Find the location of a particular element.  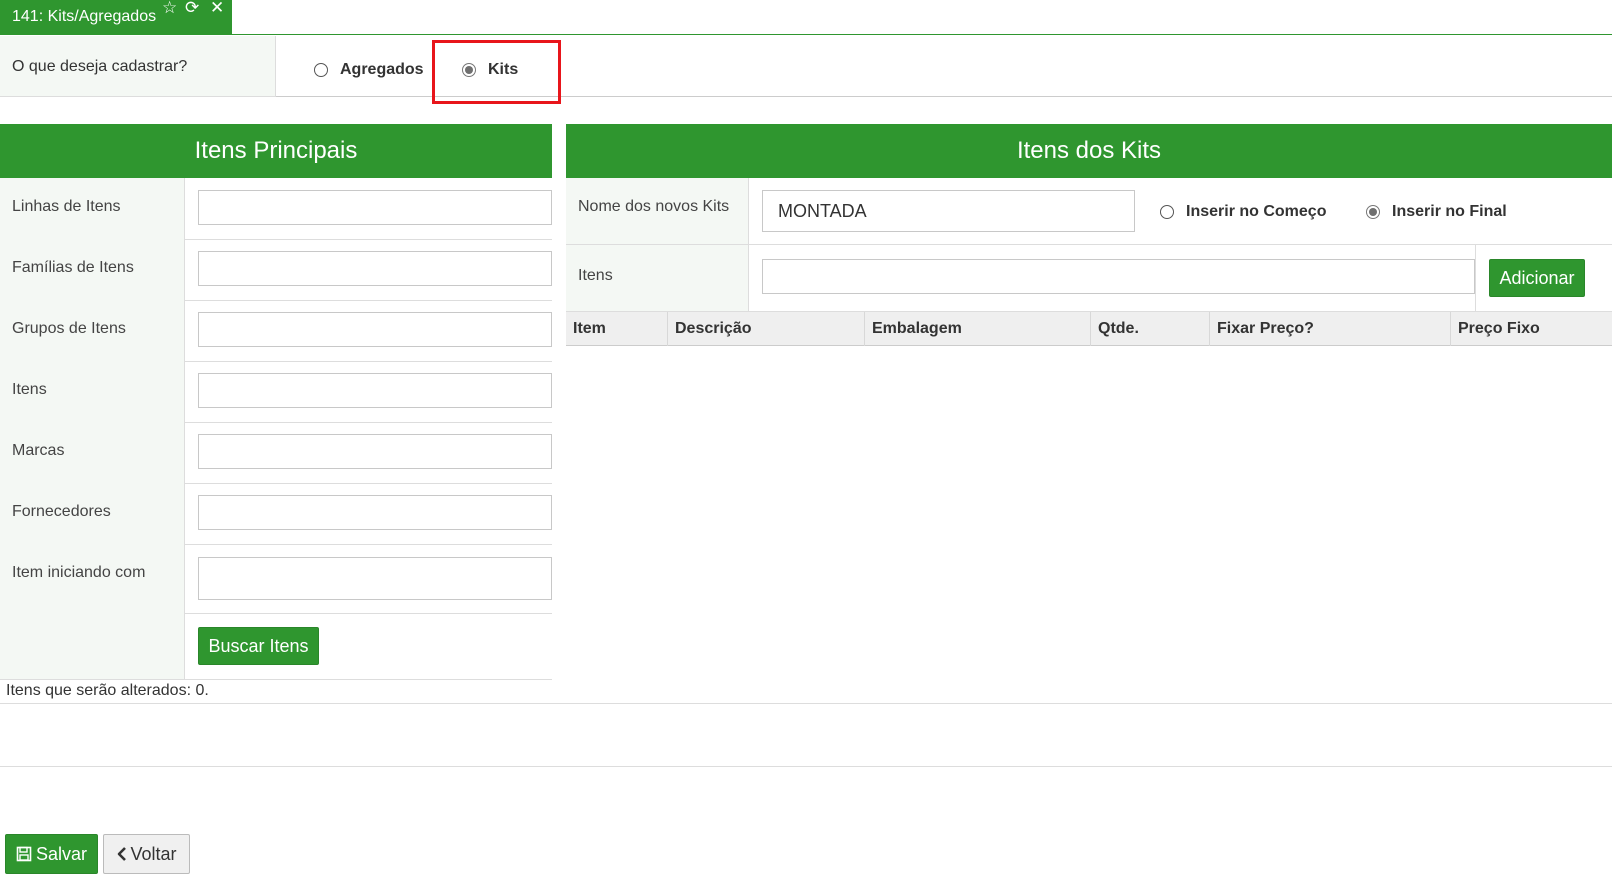

tab-underline is located at coordinates (806, 34).